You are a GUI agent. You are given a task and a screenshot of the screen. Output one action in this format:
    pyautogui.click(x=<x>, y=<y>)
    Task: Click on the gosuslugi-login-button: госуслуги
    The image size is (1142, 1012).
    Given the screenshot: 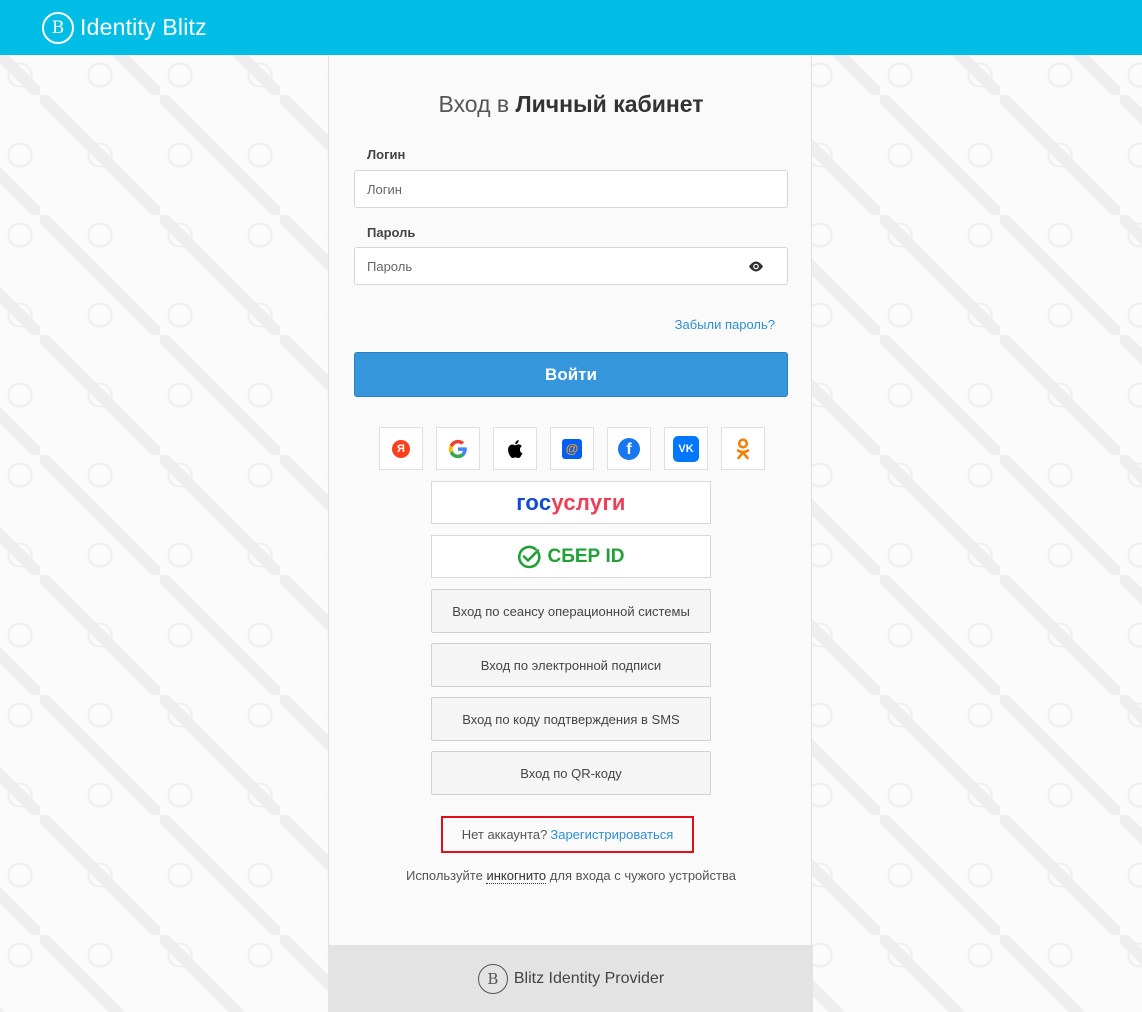 What is the action you would take?
    pyautogui.click(x=571, y=502)
    